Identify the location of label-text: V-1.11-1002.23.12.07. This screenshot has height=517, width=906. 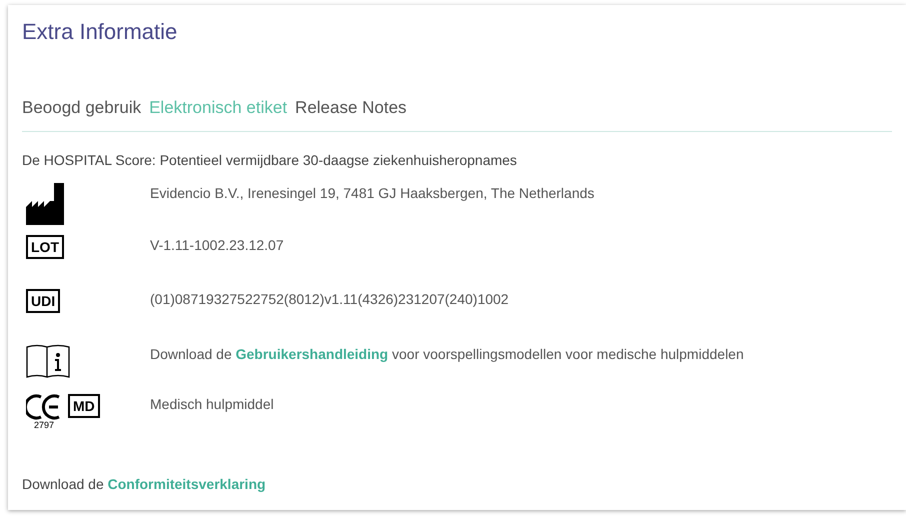
(217, 245).